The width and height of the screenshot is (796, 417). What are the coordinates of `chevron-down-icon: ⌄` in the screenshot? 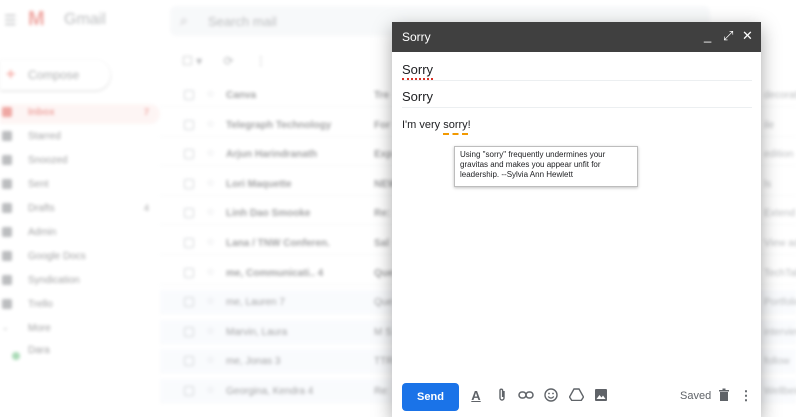 It's located at (5, 327).